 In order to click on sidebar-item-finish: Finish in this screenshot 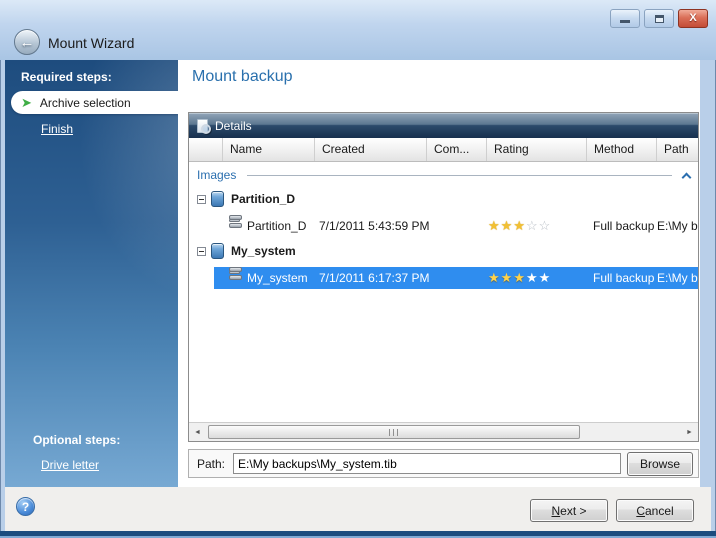, I will do `click(57, 129)`.